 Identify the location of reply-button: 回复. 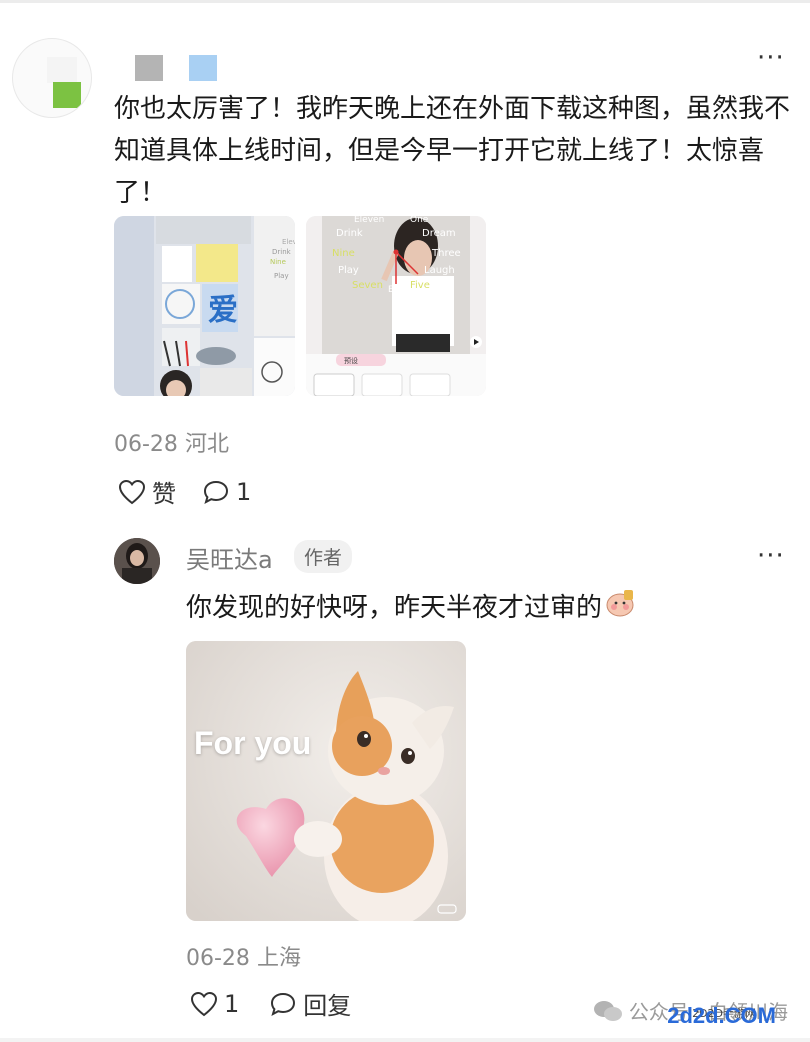
(310, 1003).